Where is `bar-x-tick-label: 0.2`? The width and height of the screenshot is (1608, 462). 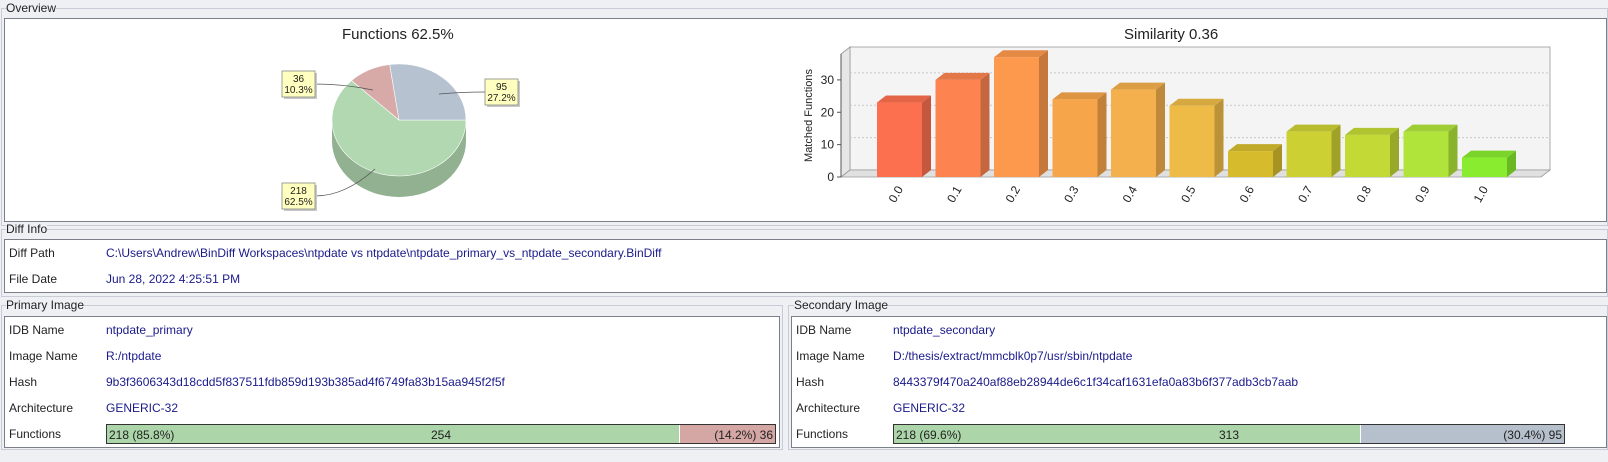 bar-x-tick-label: 0.2 is located at coordinates (1013, 194).